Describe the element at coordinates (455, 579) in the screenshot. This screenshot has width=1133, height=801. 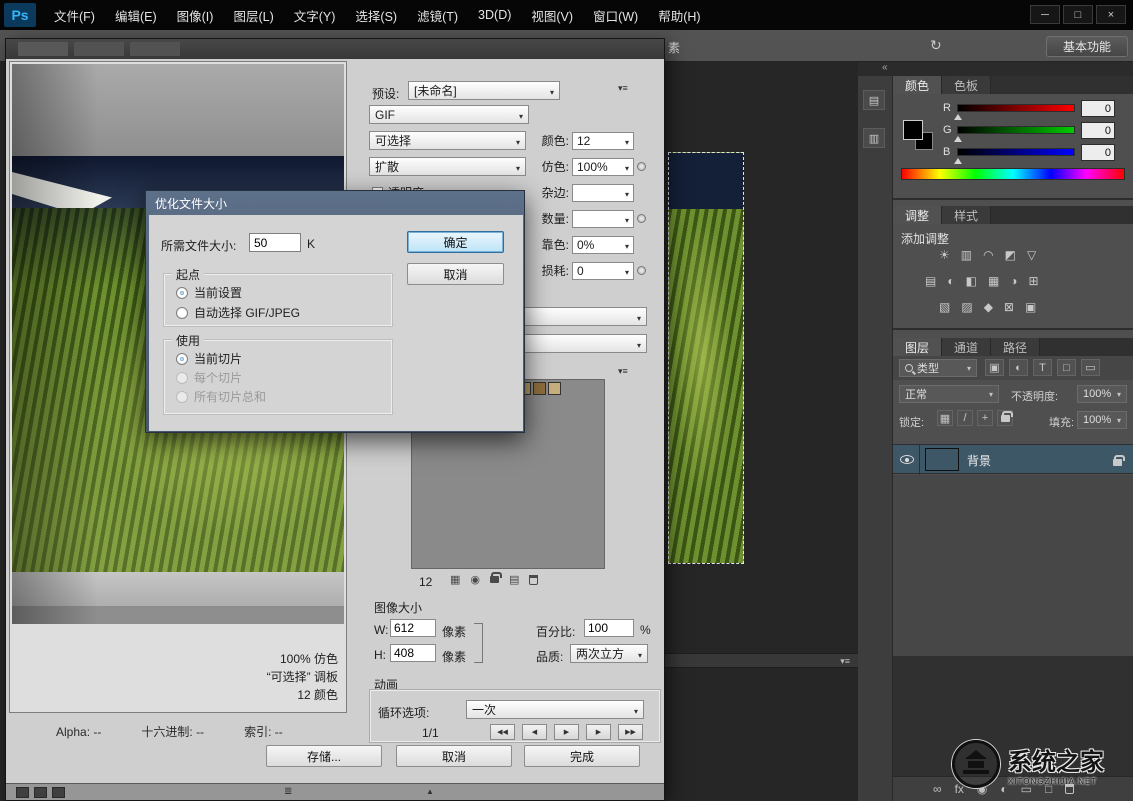
I see `map-transparency-icon: ▦` at that location.